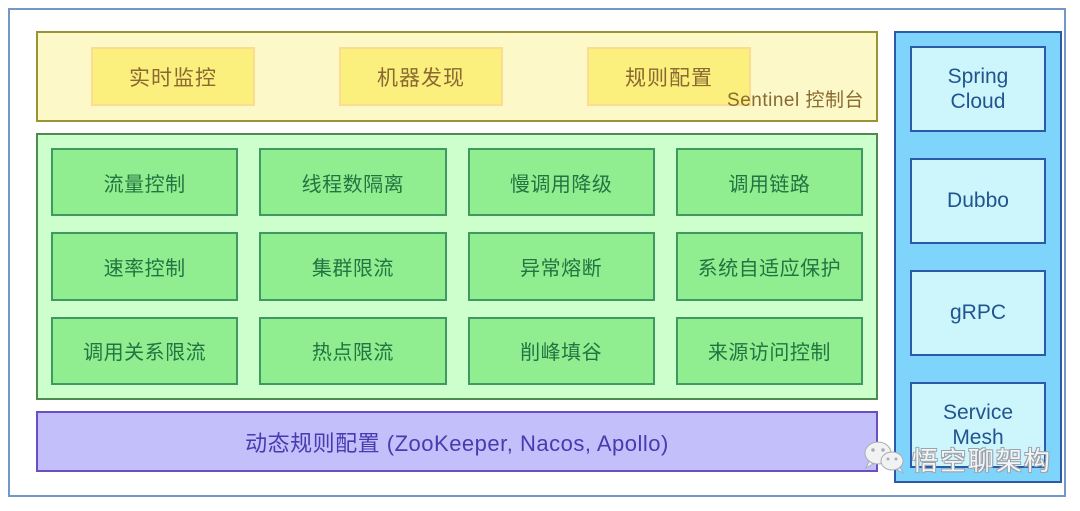  I want to click on core-box-peak-shaving: 削峰填谷, so click(561, 350).